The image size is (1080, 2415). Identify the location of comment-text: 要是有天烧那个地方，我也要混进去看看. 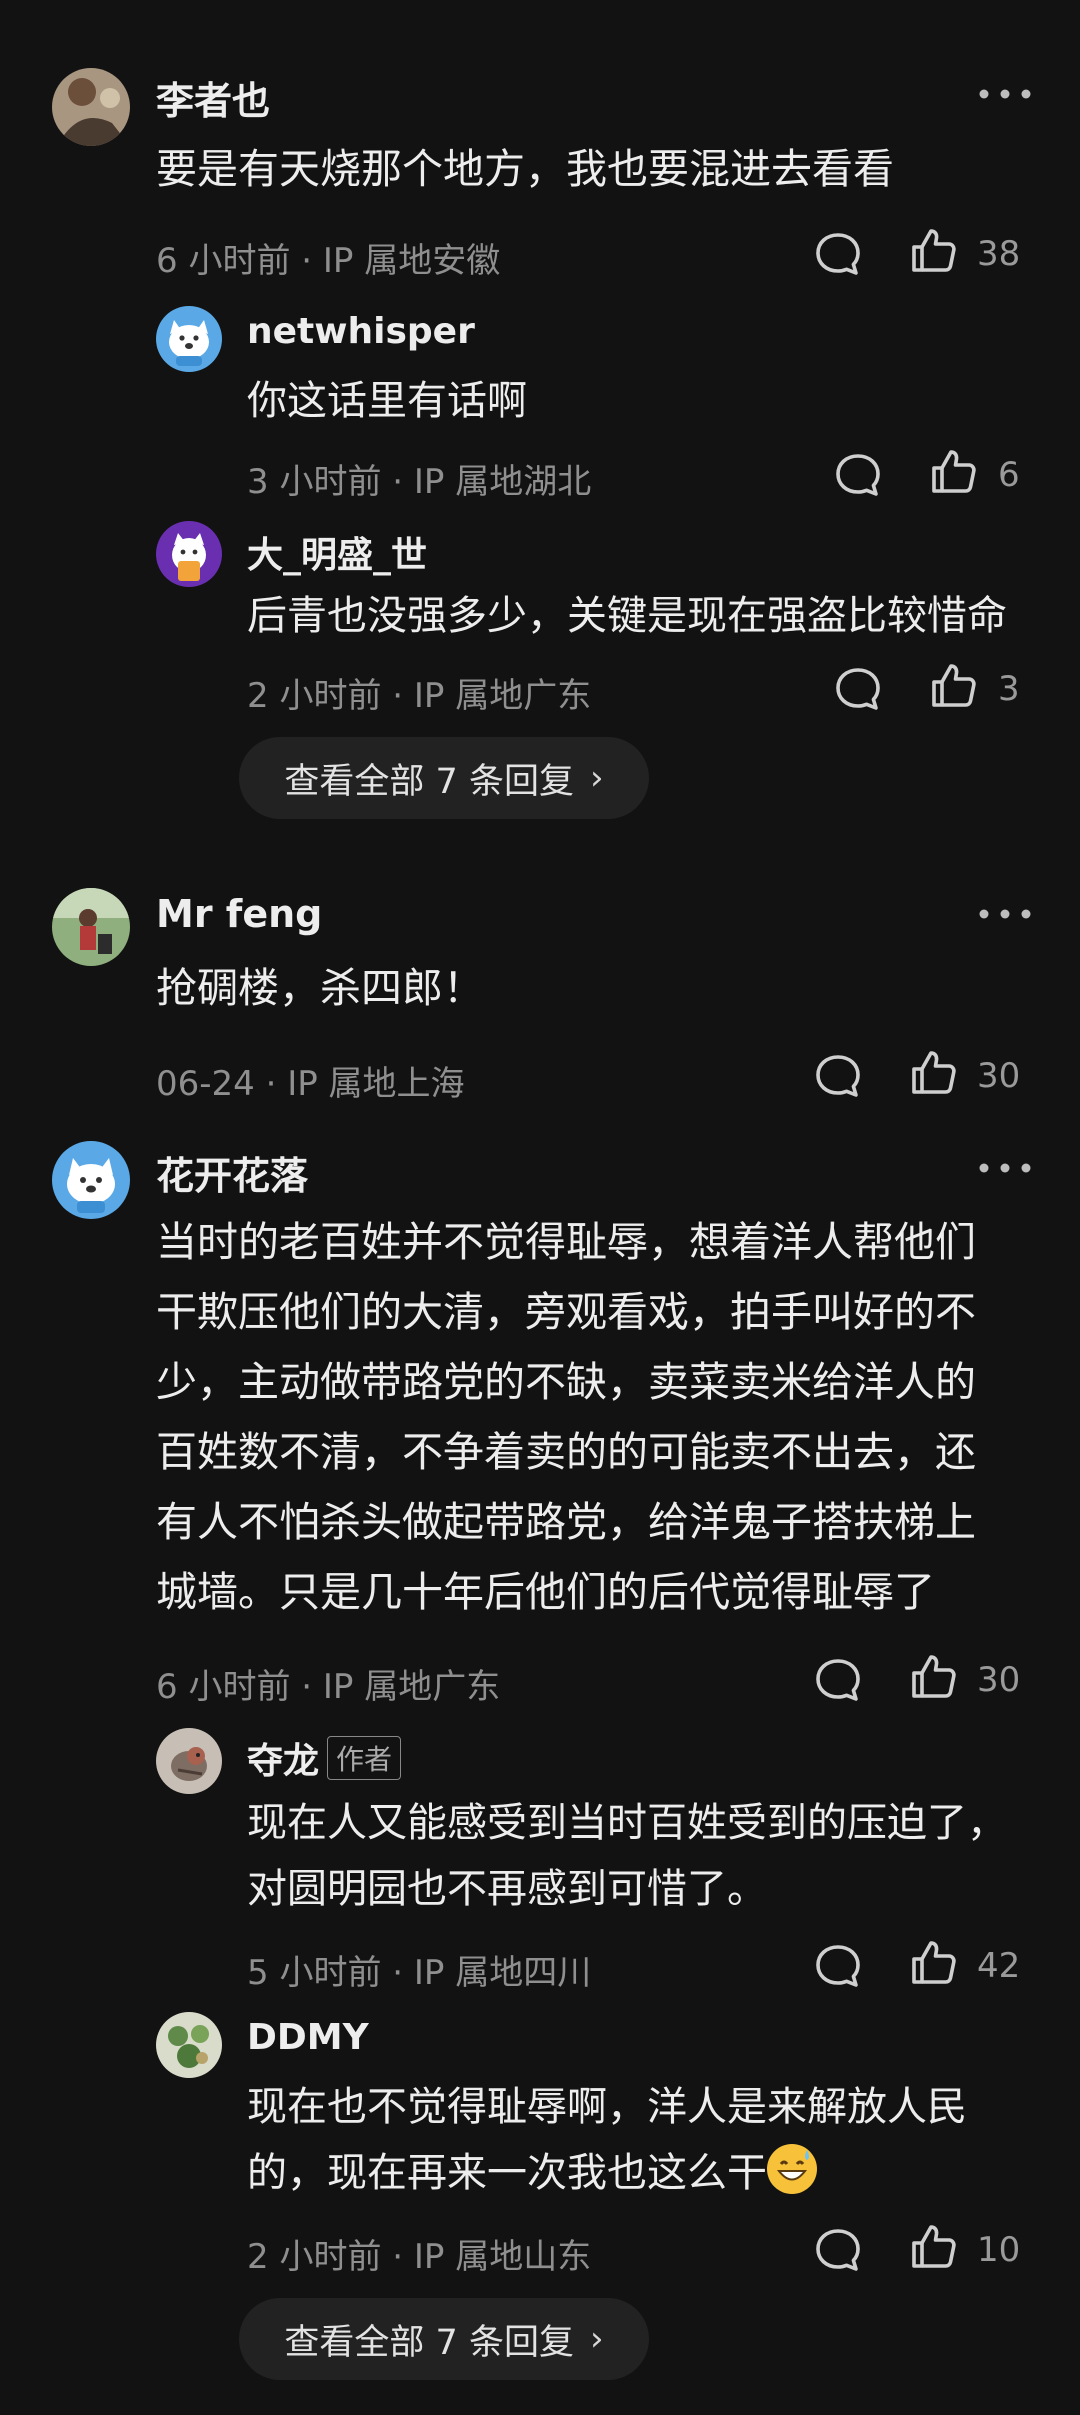
(525, 169).